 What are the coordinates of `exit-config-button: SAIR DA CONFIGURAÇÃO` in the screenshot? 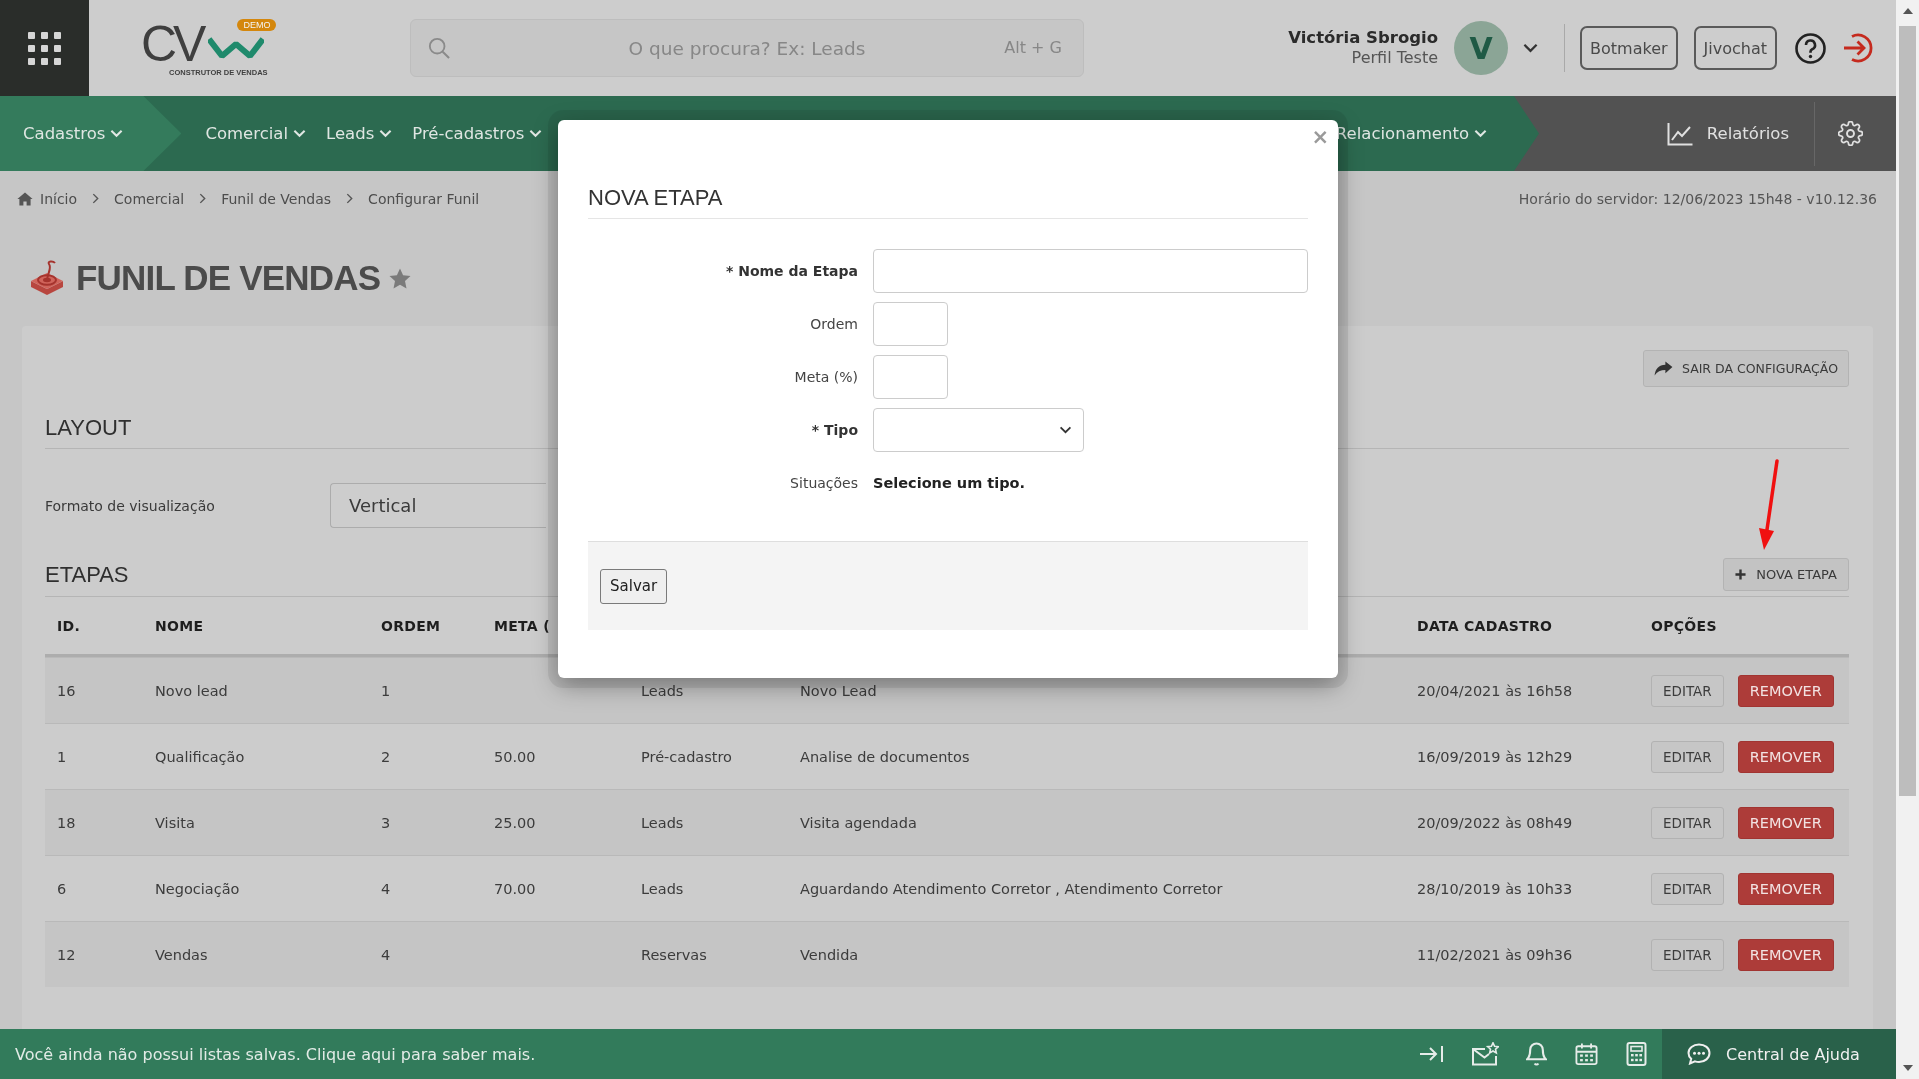 It's located at (1745, 368).